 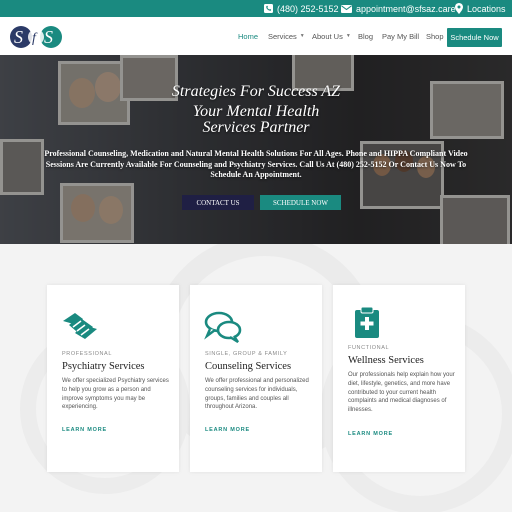 I want to click on site-logo: S f S, so click(x=36, y=37).